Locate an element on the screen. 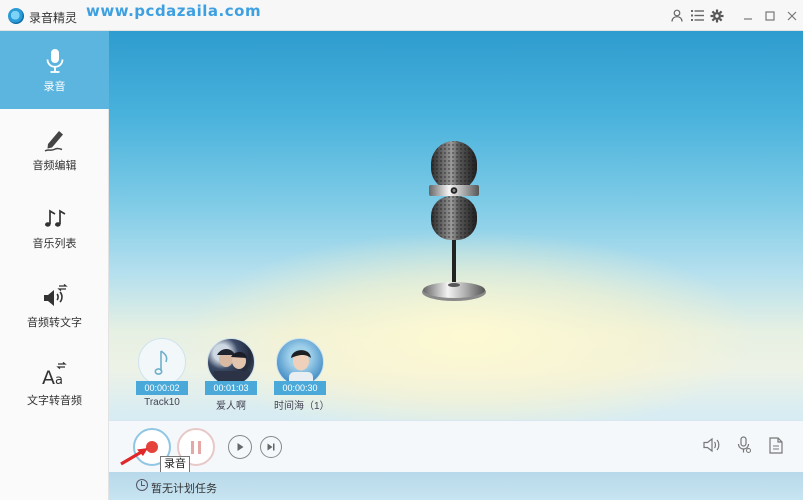  minimize-button is located at coordinates (748, 15).